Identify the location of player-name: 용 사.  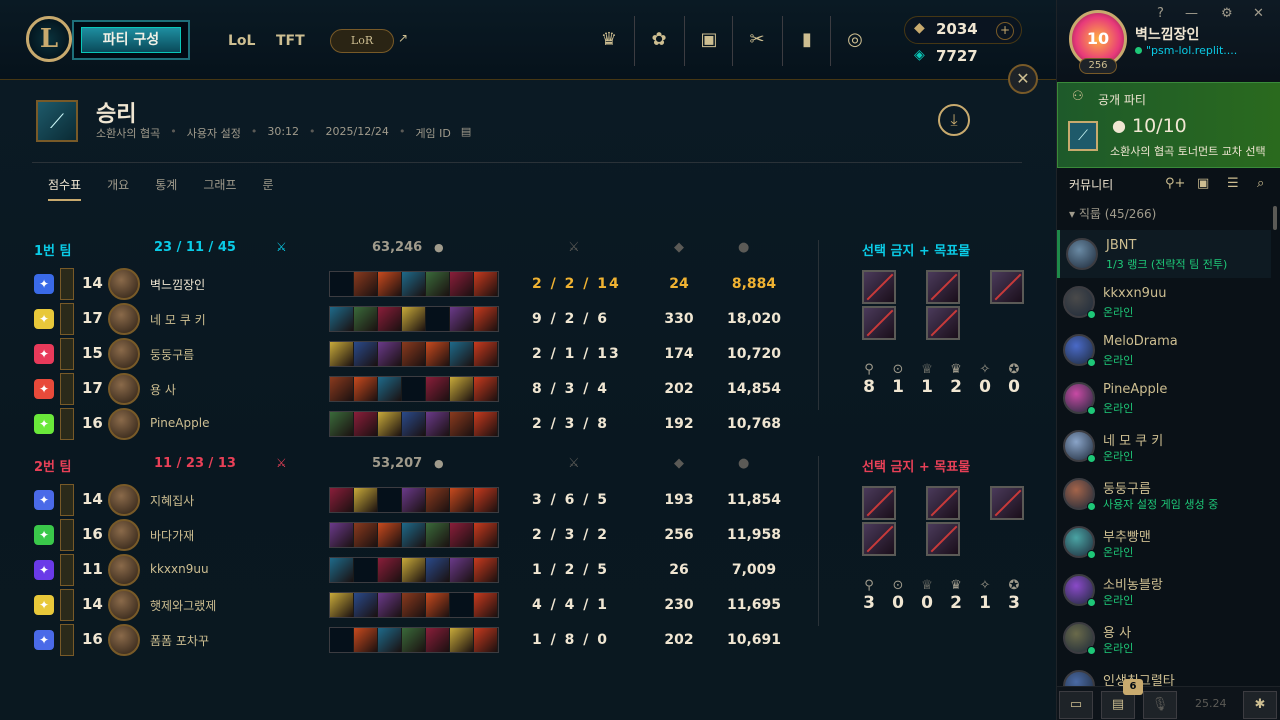
(163, 389).